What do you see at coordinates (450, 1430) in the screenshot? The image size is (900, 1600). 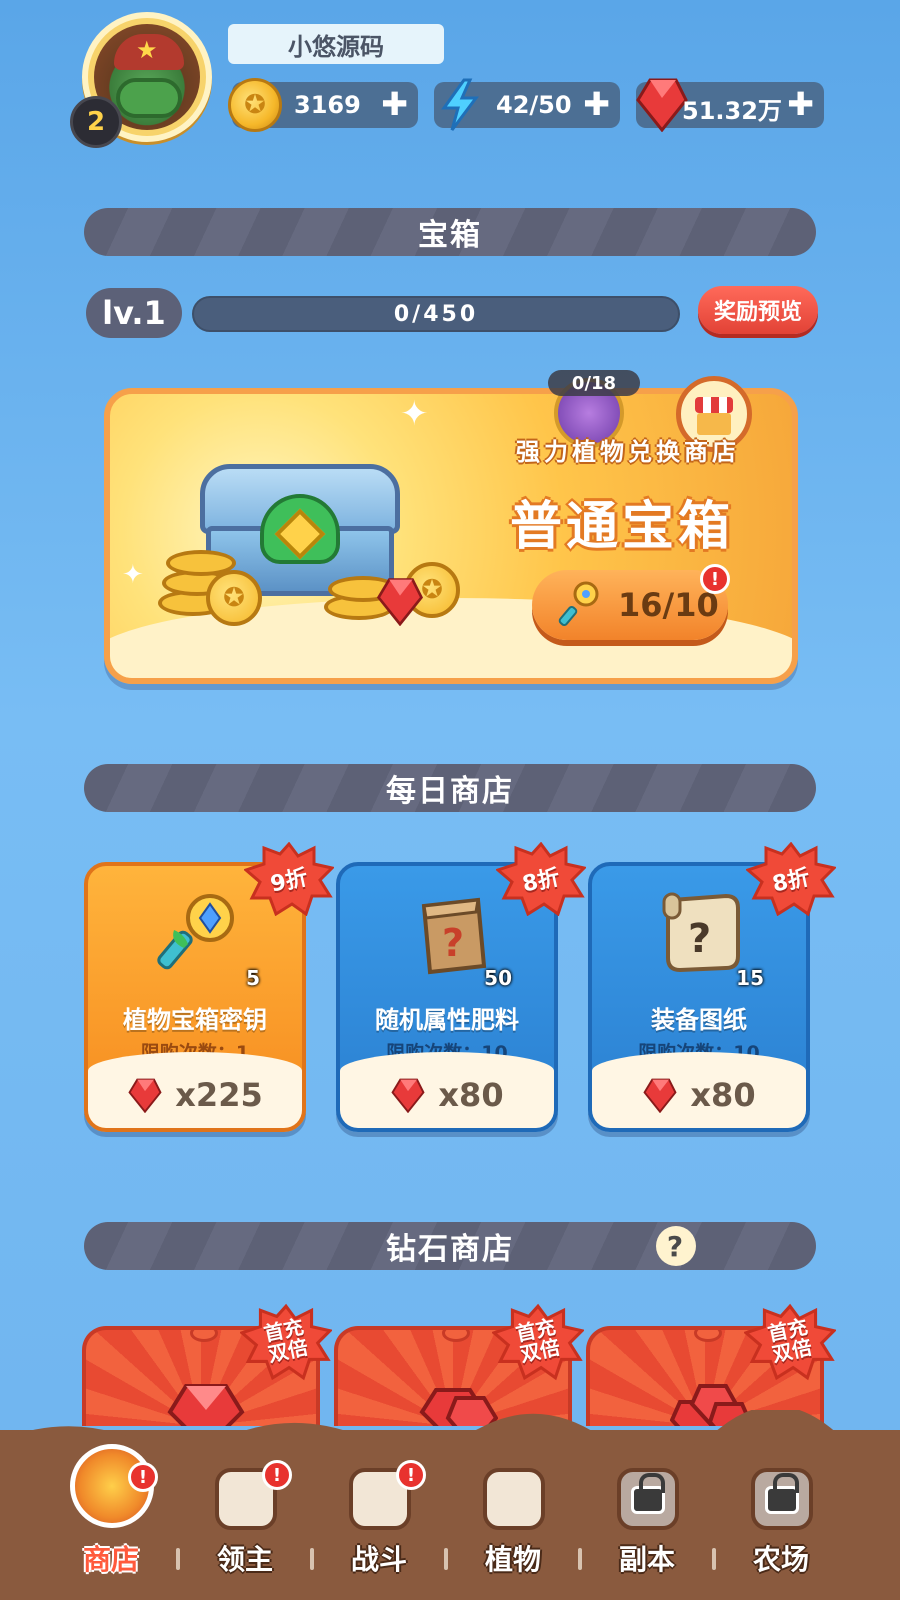 I see `nav-wave` at bounding box center [450, 1430].